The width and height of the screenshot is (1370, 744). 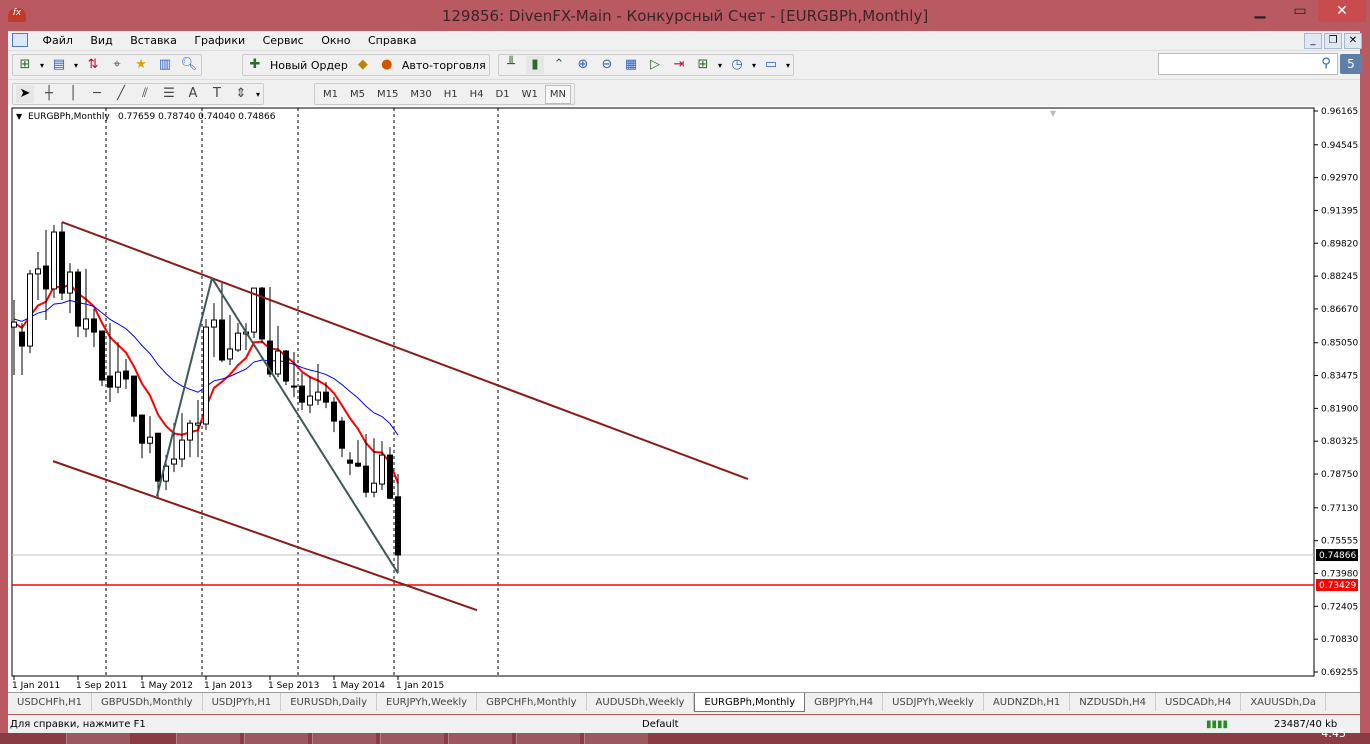 I want to click on arrows-icon: ⇕, so click(x=241, y=94).